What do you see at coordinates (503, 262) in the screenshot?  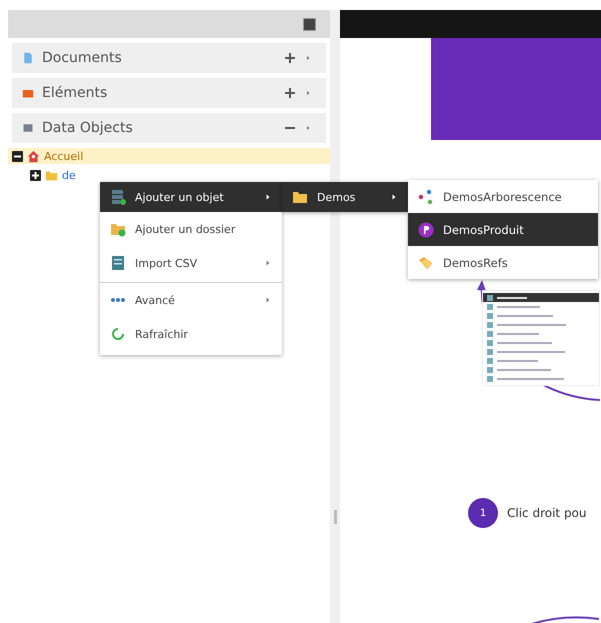 I see `menu-item: DemosRefs` at bounding box center [503, 262].